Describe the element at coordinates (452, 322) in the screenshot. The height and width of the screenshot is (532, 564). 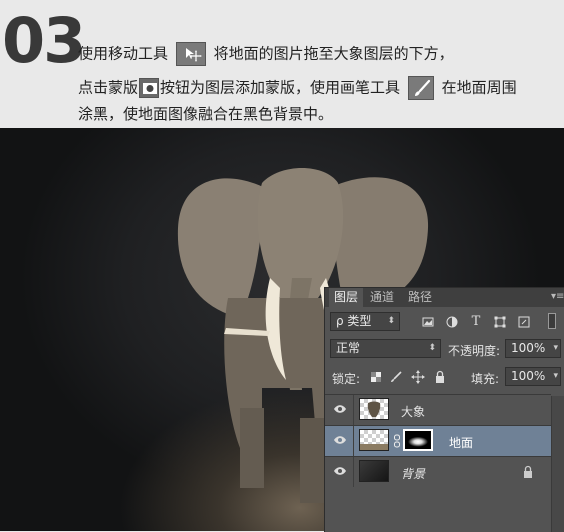
I see `filter-adjustment-icon` at that location.